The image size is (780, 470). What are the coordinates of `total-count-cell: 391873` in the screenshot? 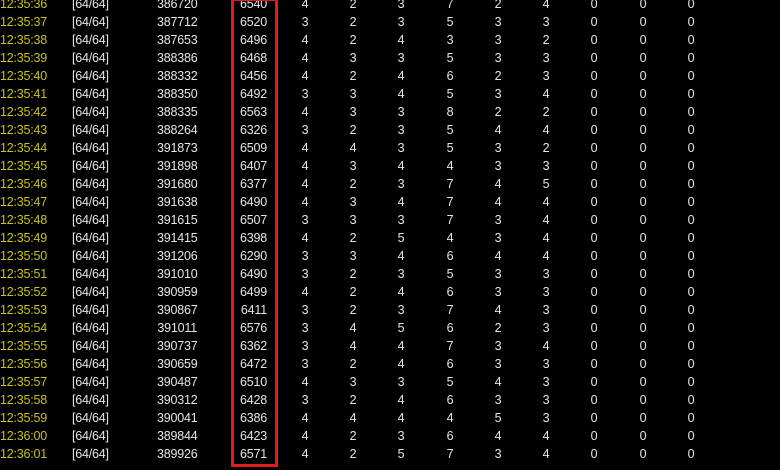 It's located at (177, 148).